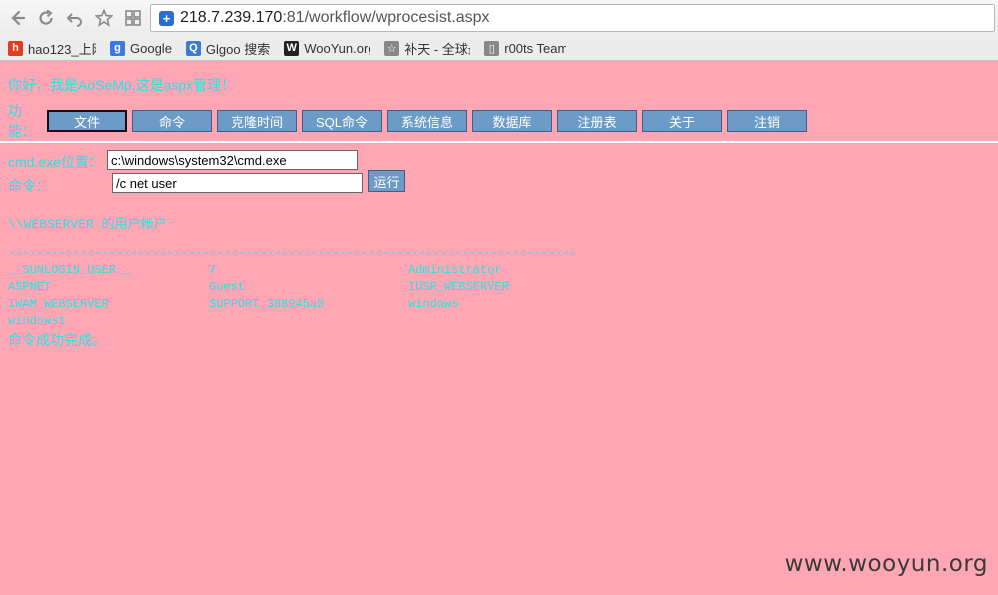 This screenshot has height=595, width=998. I want to click on greeting-text: 你好，我是AoSeMp,这是aspx管理！, so click(122, 85).